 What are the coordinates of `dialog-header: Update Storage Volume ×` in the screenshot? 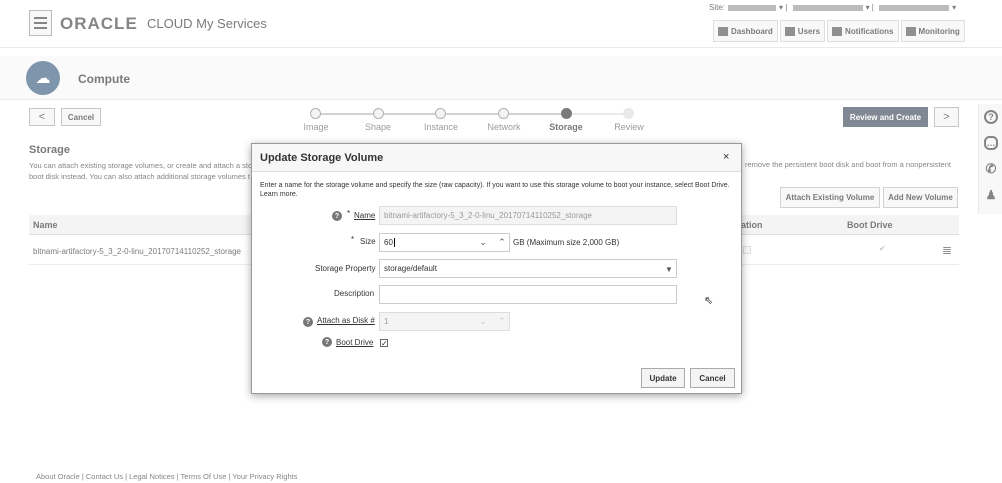 It's located at (496, 158).